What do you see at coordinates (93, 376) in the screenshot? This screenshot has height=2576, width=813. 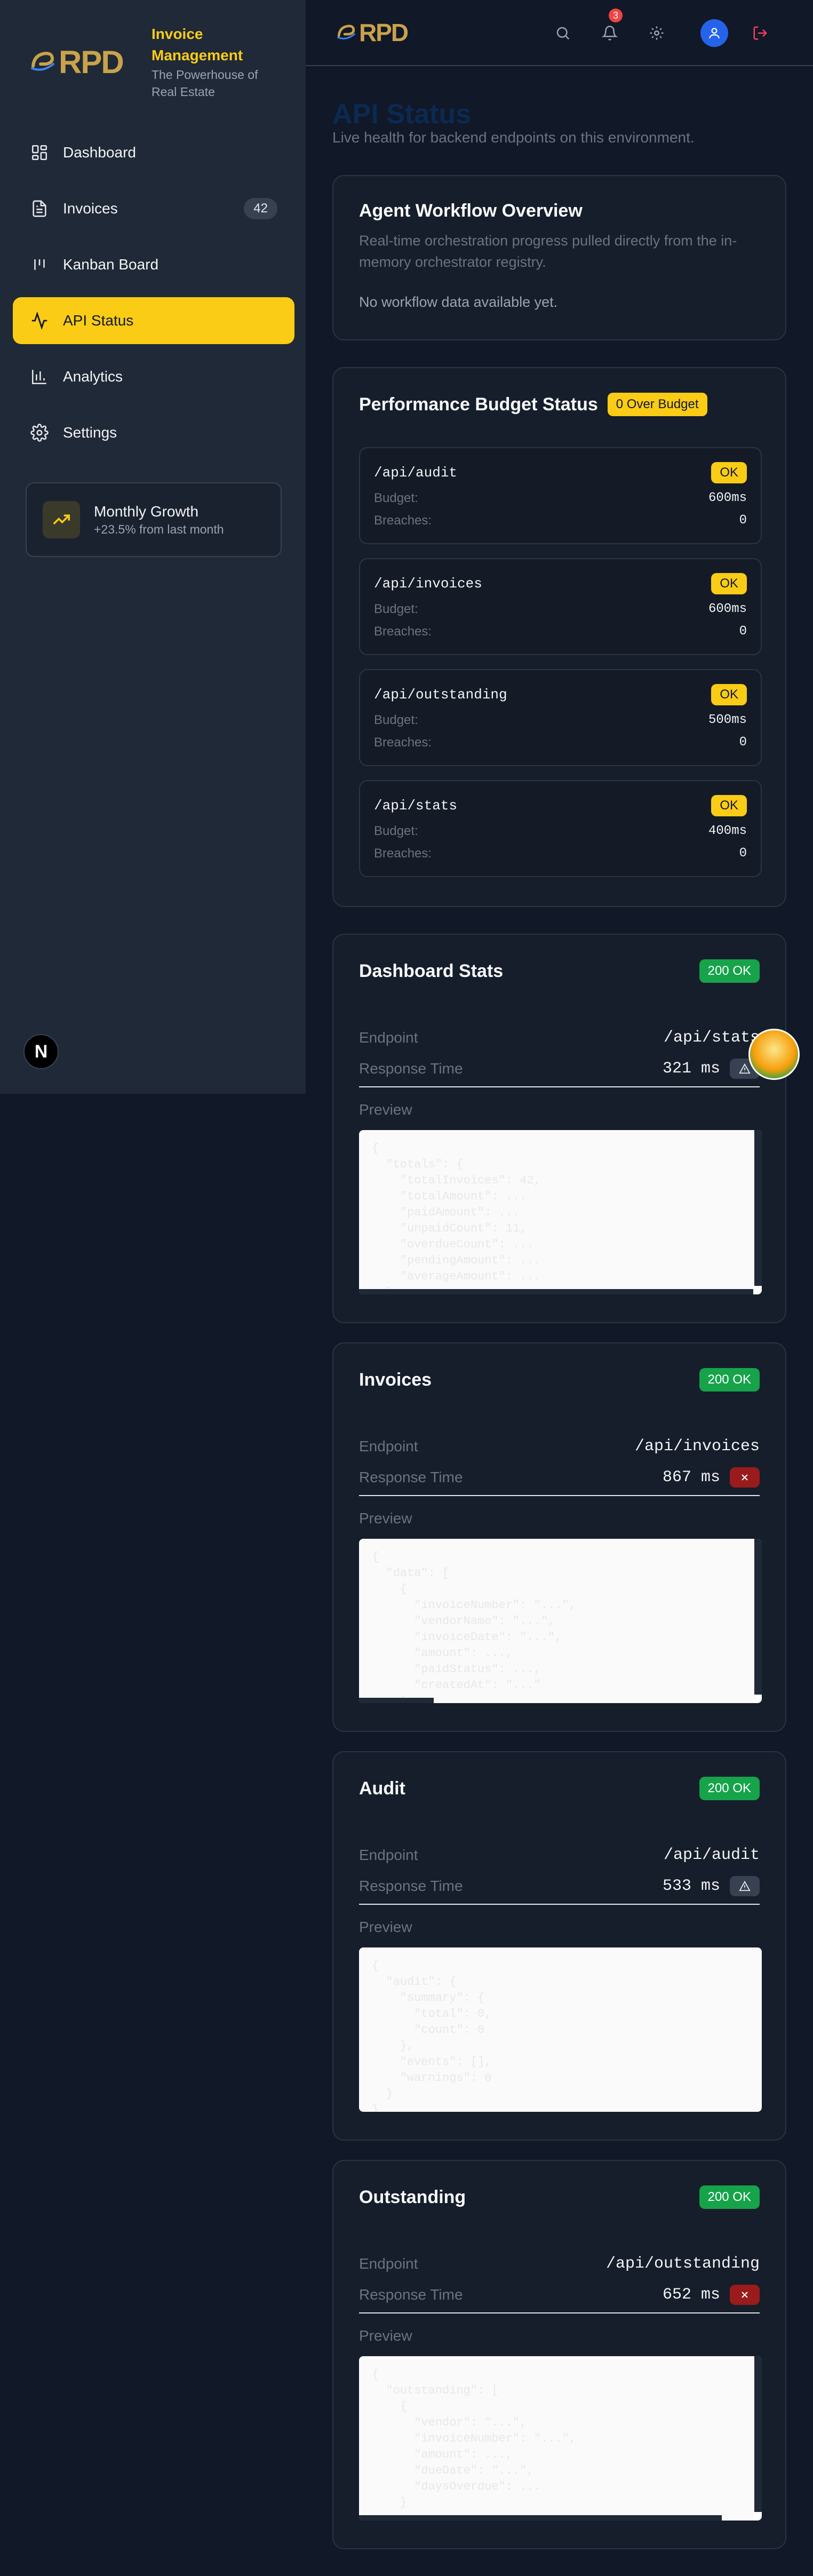 I see `sidebar-item-label: Analytics` at bounding box center [93, 376].